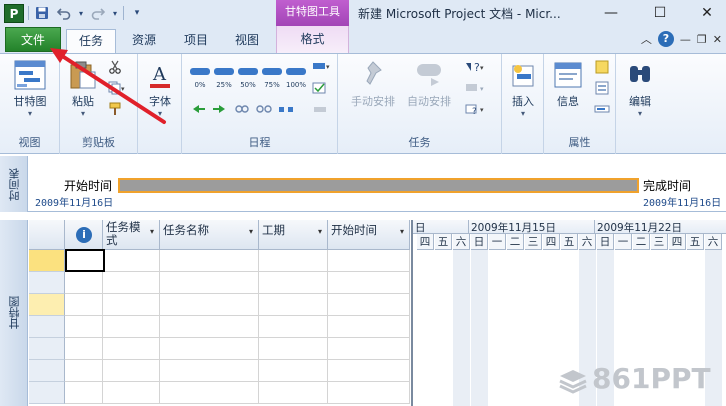  What do you see at coordinates (312, 39) in the screenshot?
I see `tab-format: 格式` at bounding box center [312, 39].